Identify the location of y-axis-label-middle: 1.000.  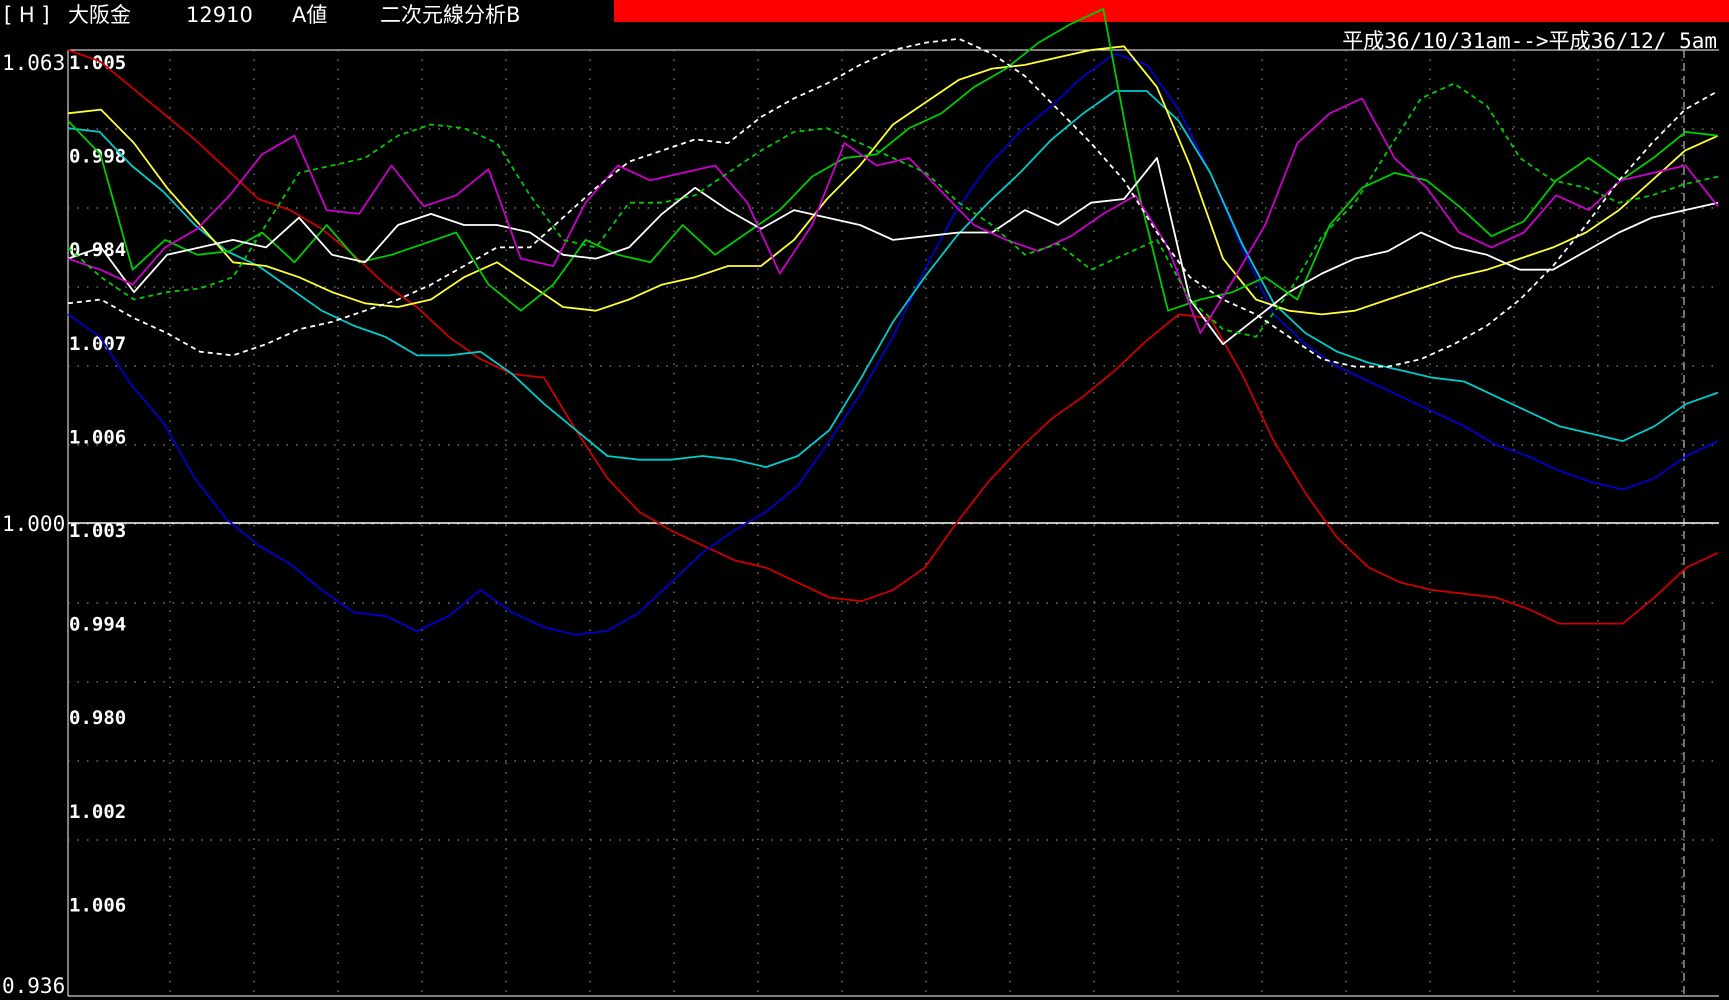
(33, 524).